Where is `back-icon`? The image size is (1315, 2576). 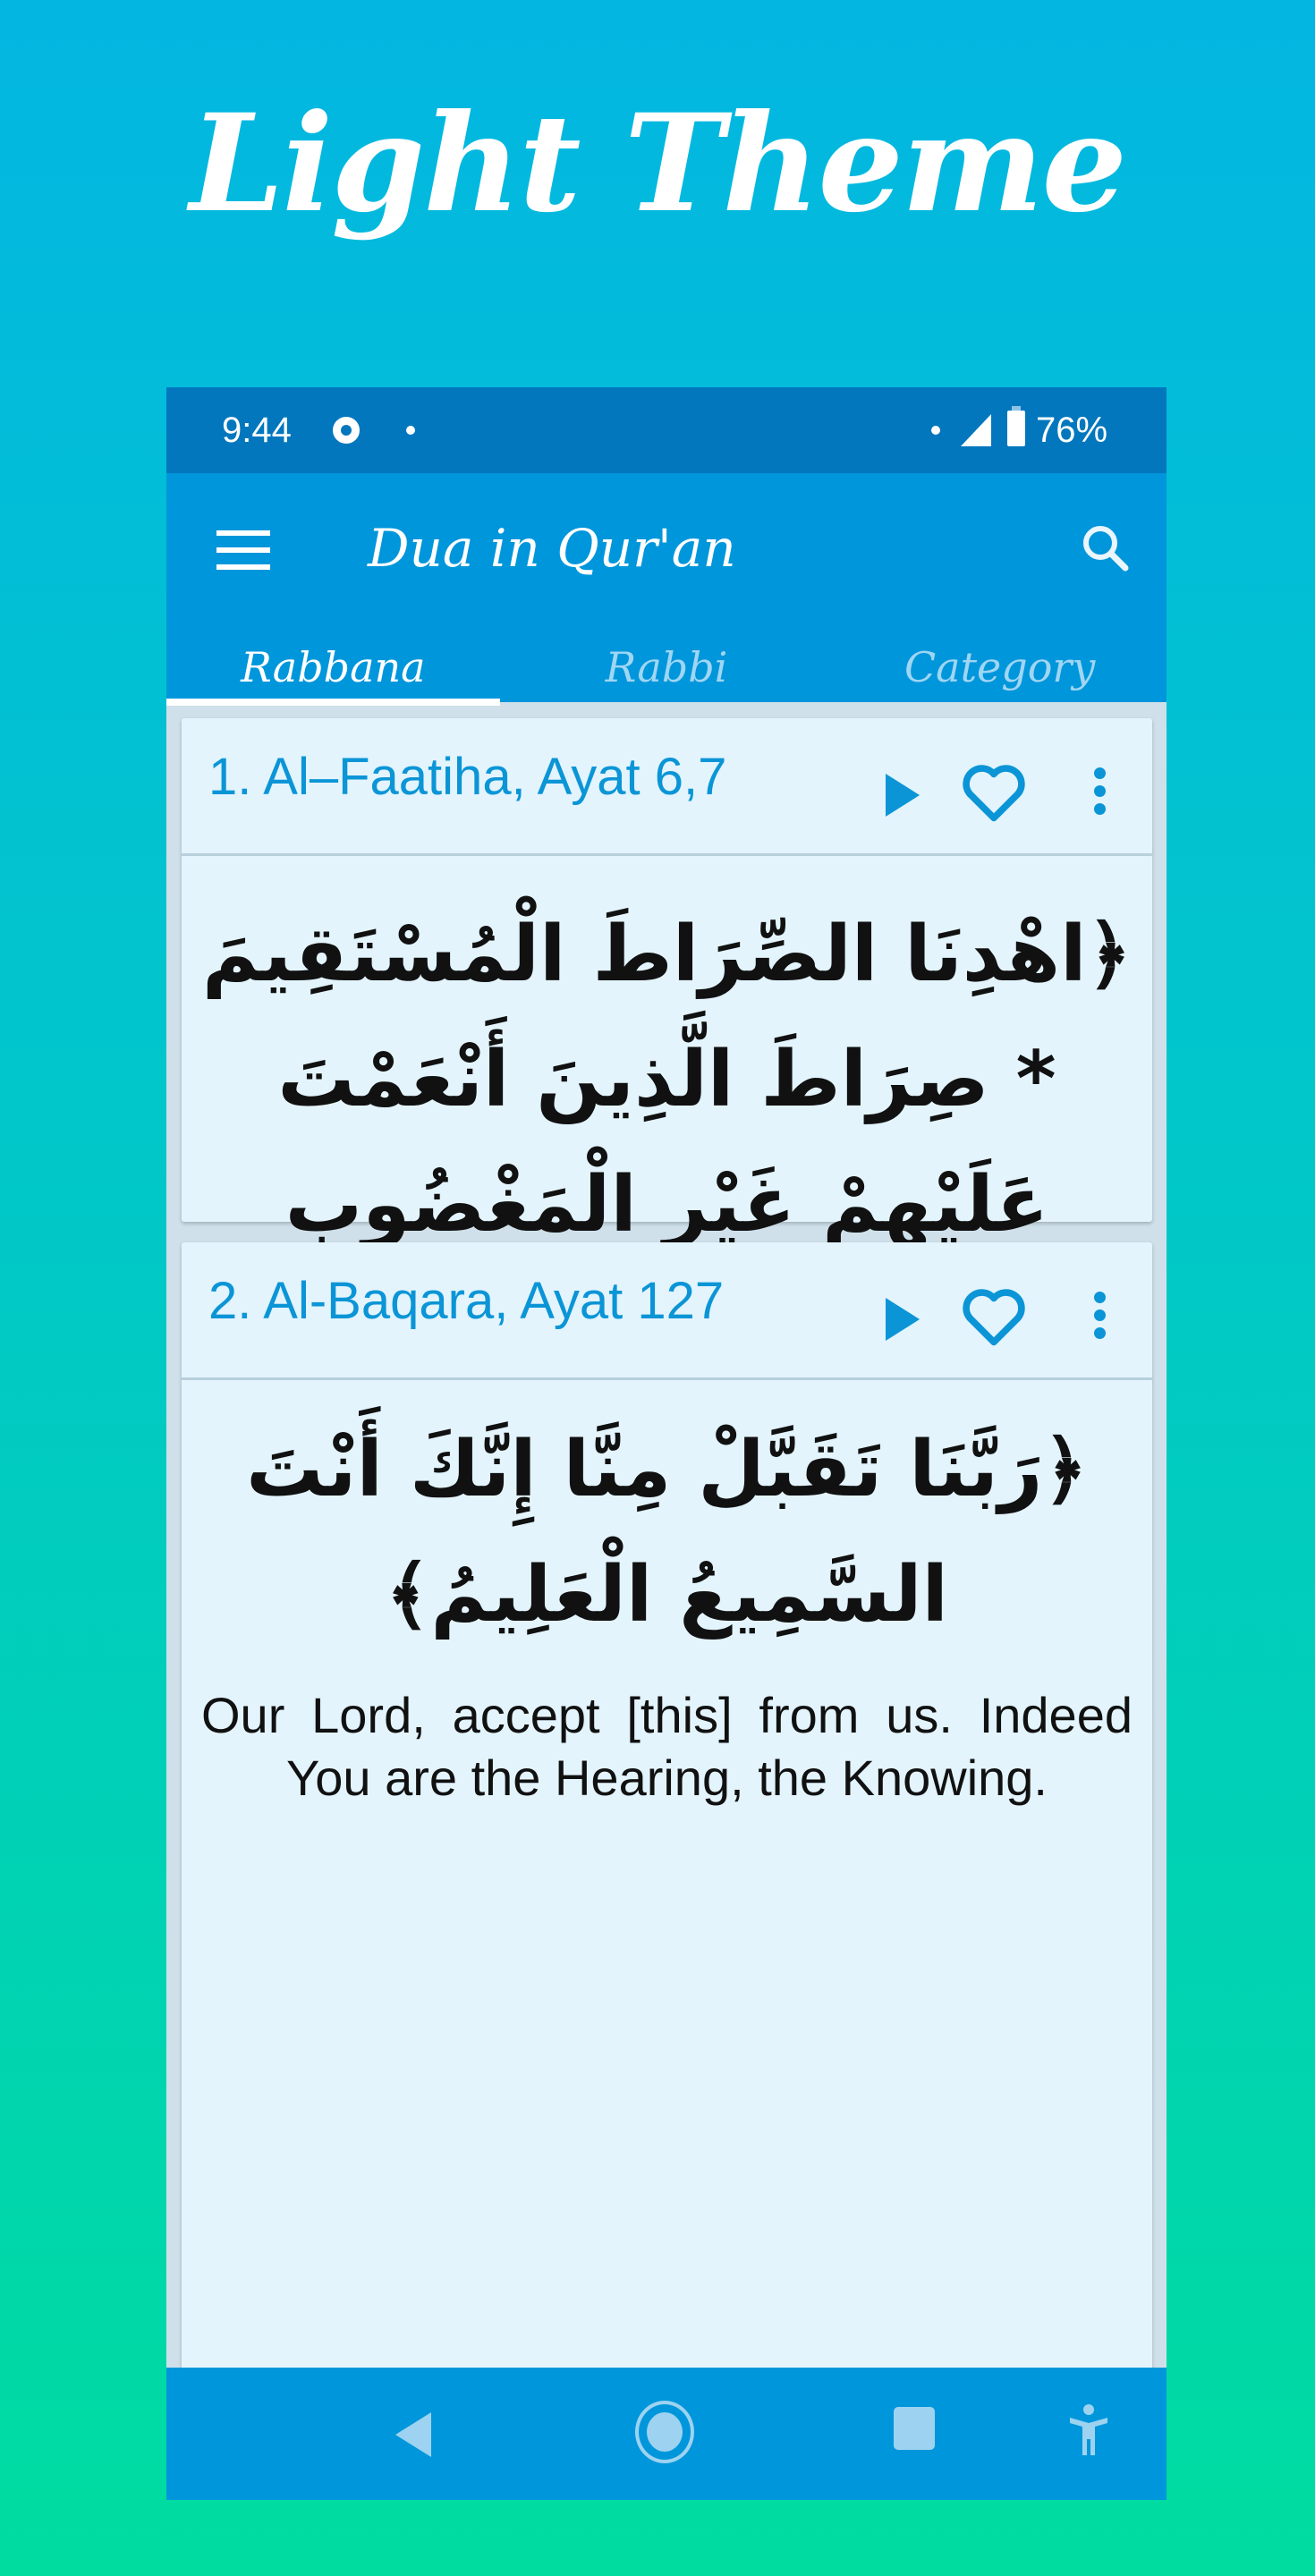
back-icon is located at coordinates (413, 2434).